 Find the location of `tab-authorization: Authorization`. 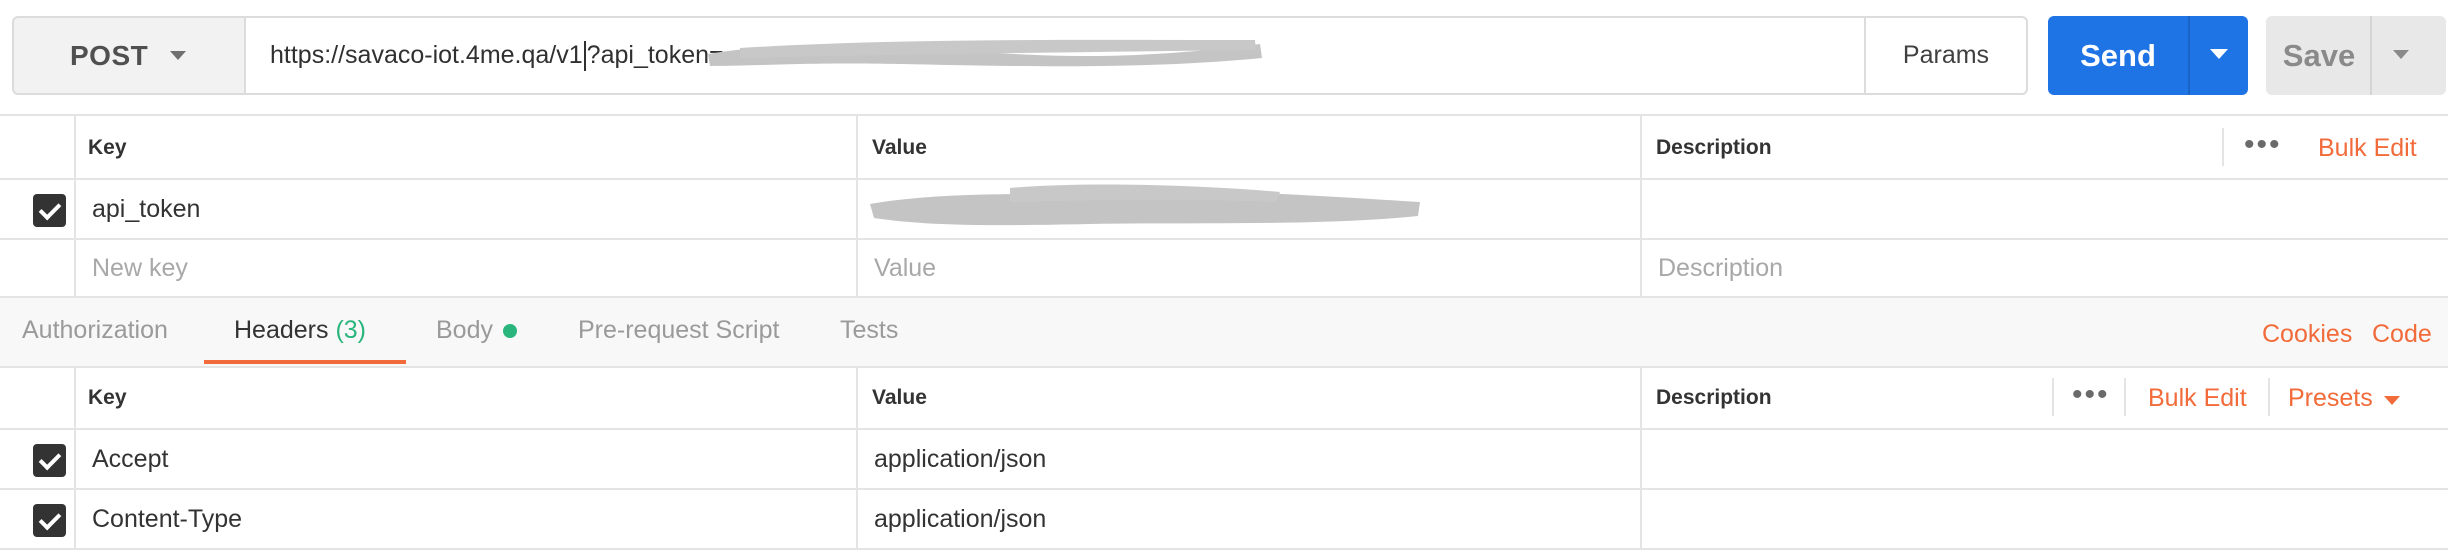

tab-authorization: Authorization is located at coordinates (95, 330).